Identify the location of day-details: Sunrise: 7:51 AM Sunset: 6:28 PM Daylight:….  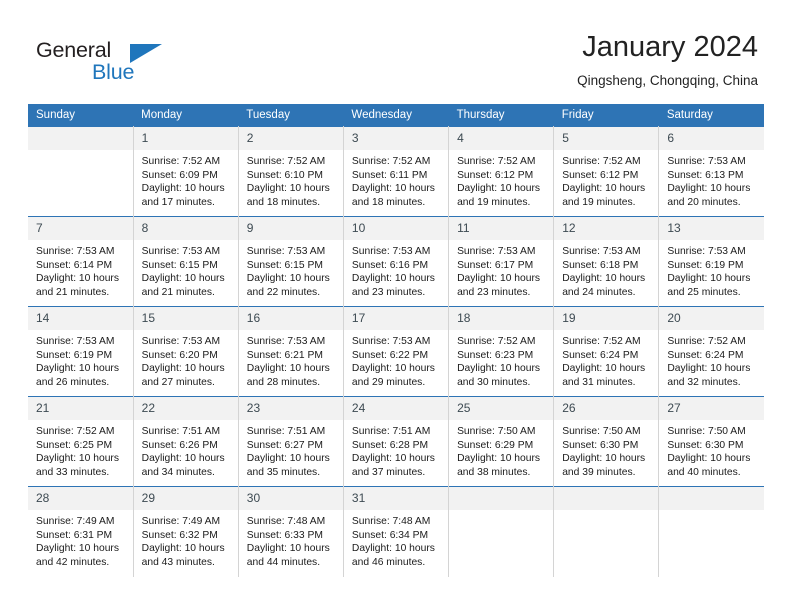
(396, 449).